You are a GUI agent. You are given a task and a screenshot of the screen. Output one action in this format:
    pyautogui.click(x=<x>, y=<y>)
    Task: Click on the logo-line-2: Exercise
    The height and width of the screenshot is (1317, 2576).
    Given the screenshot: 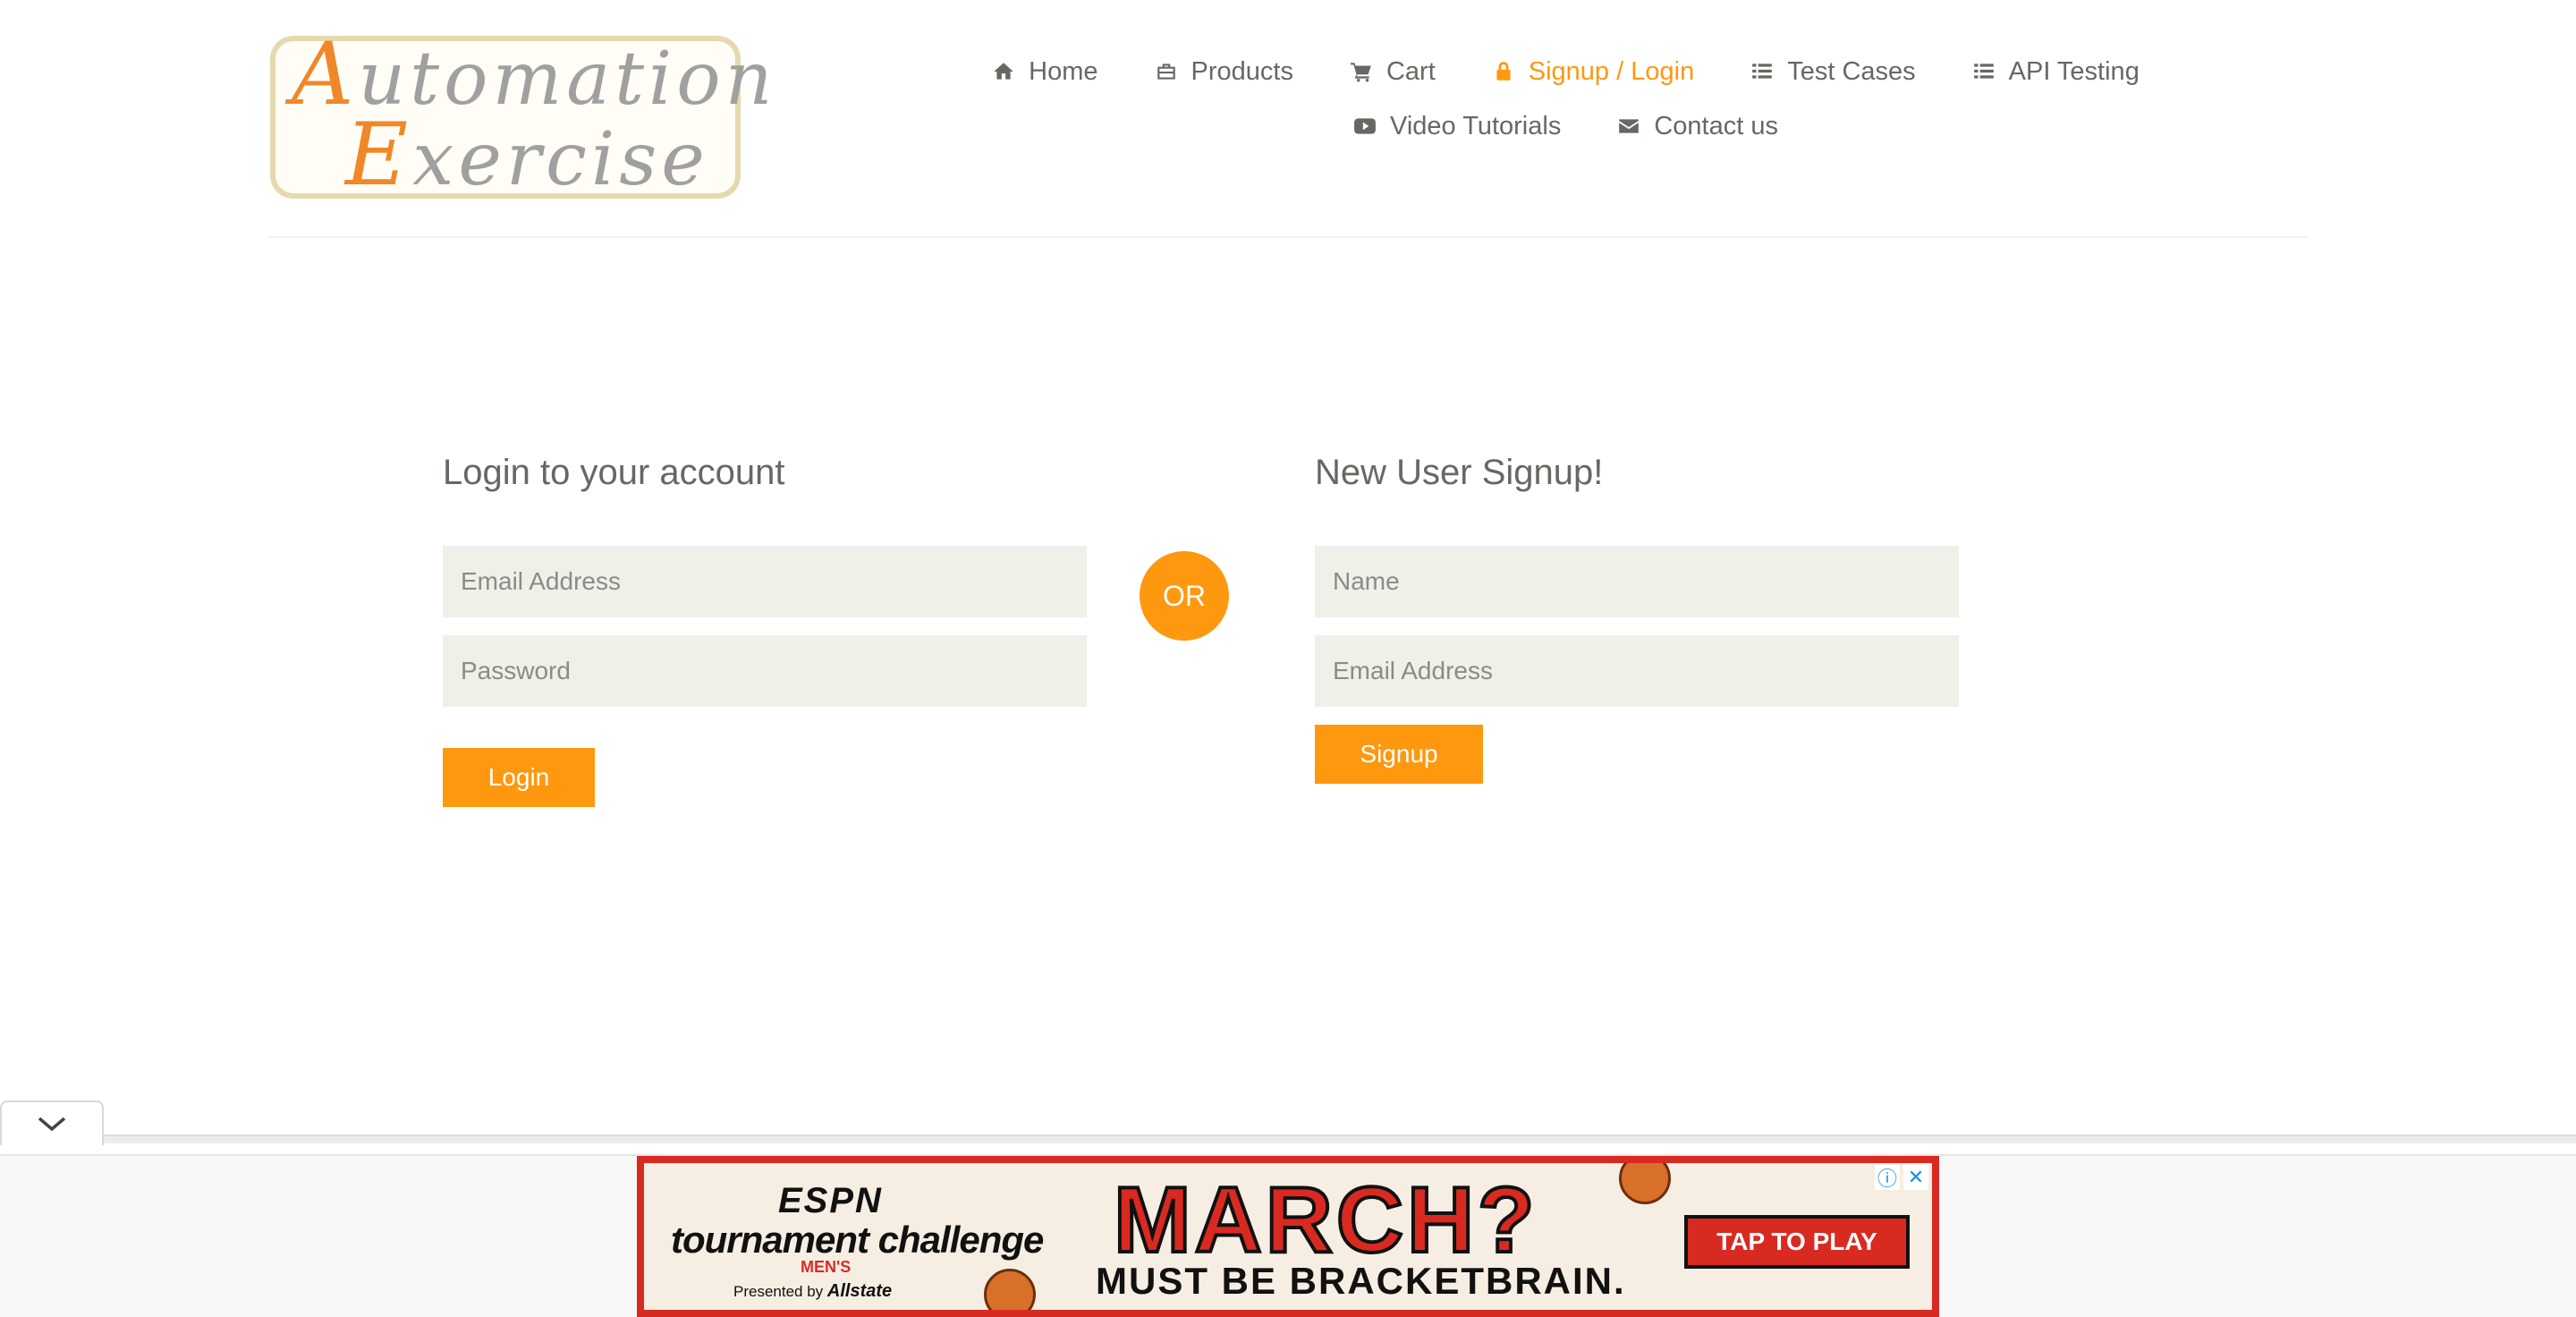 What is the action you would take?
    pyautogui.click(x=513, y=155)
    